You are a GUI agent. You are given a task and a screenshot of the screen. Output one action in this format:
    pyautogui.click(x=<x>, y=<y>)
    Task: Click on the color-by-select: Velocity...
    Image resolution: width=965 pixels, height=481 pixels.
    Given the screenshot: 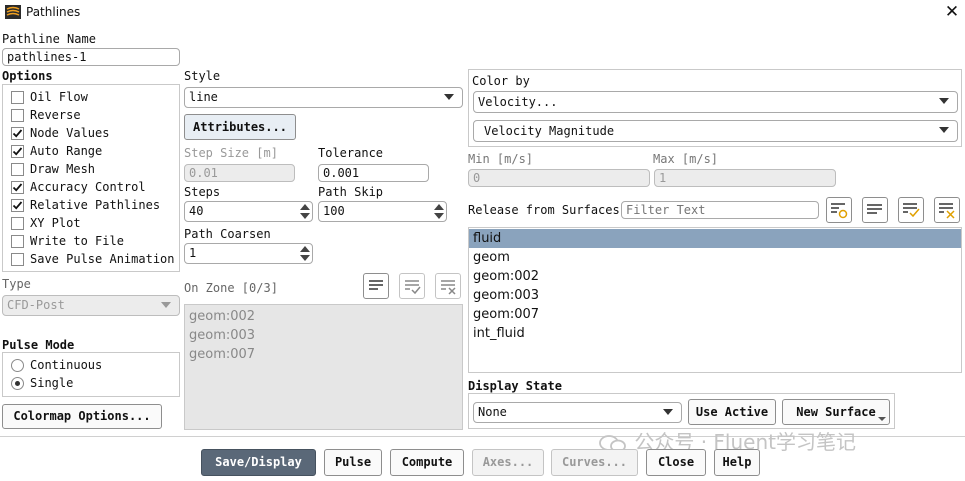 What is the action you would take?
    pyautogui.click(x=715, y=102)
    